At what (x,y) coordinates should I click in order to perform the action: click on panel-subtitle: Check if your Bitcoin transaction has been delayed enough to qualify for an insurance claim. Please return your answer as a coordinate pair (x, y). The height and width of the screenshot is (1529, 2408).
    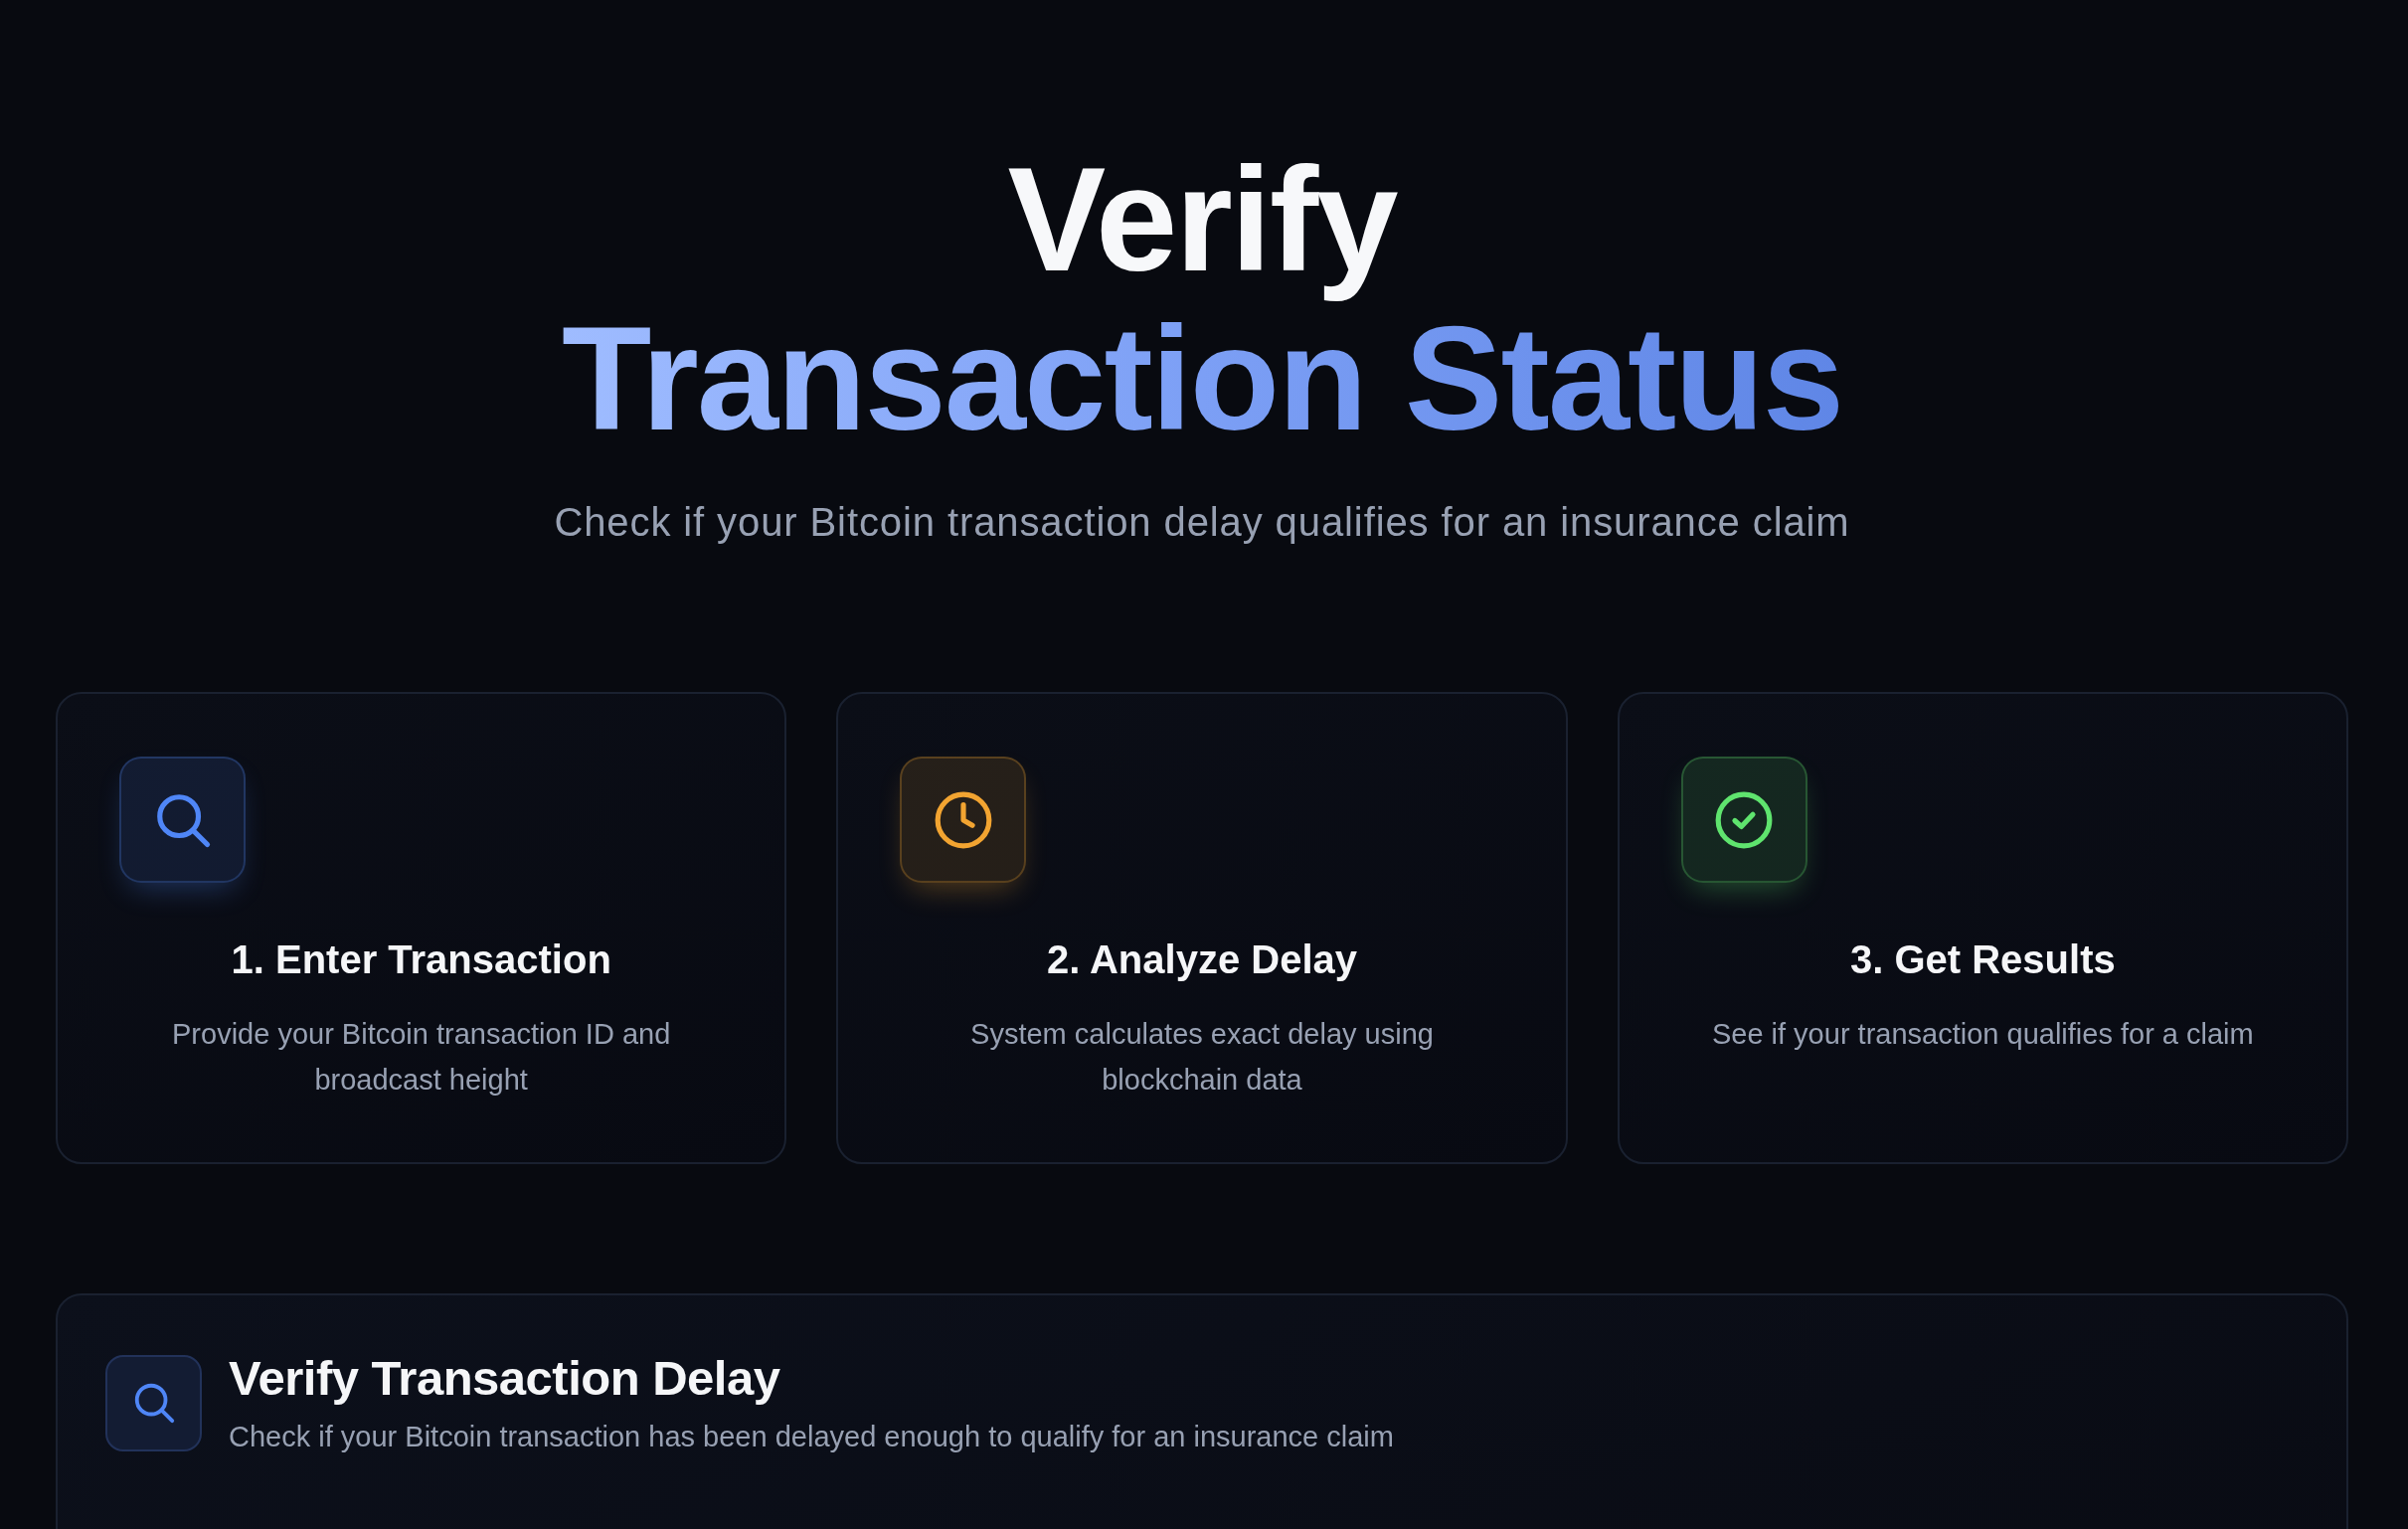
    Looking at the image, I should click on (811, 1437).